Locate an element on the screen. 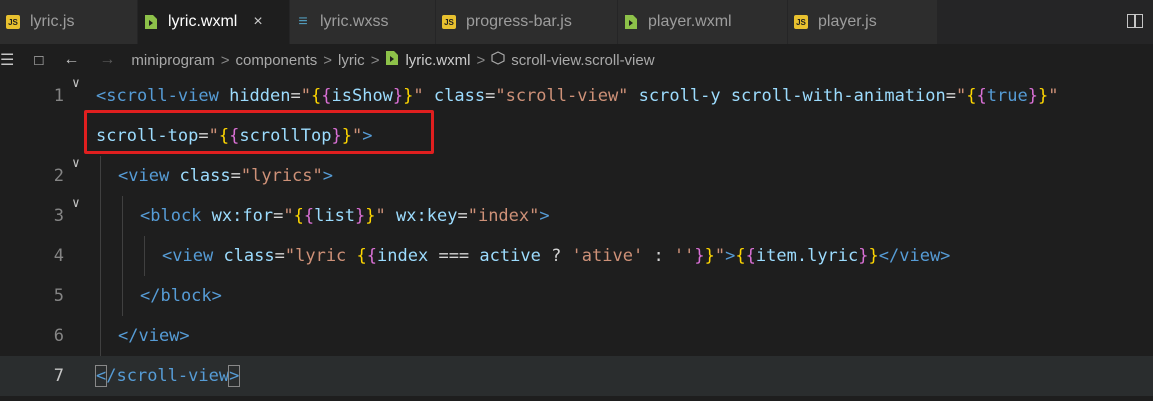 The image size is (1153, 401). code-line: 5 </block> is located at coordinates (576, 296).